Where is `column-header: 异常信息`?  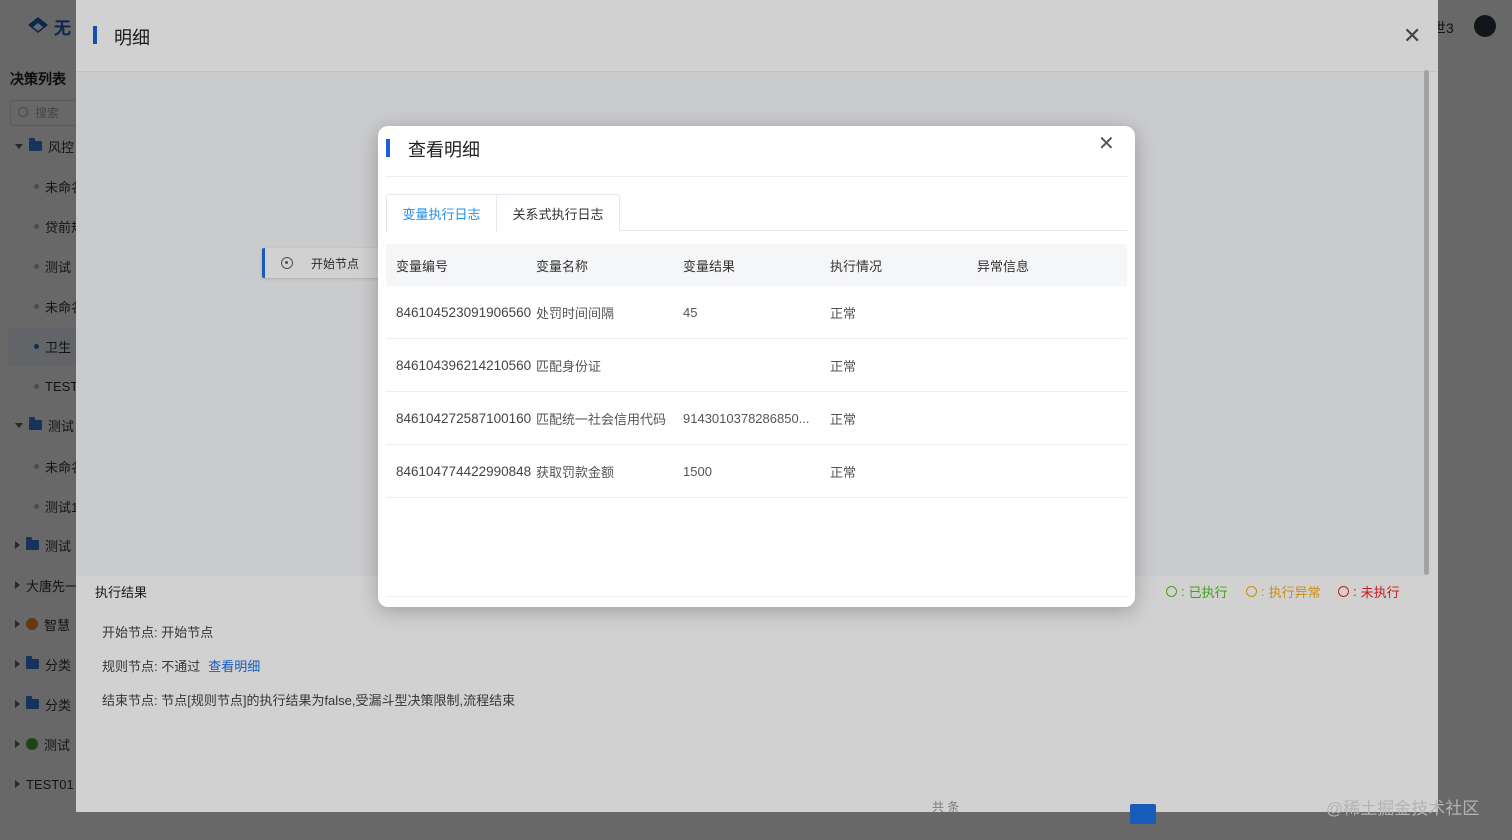
column-header: 异常信息 is located at coordinates (1052, 265).